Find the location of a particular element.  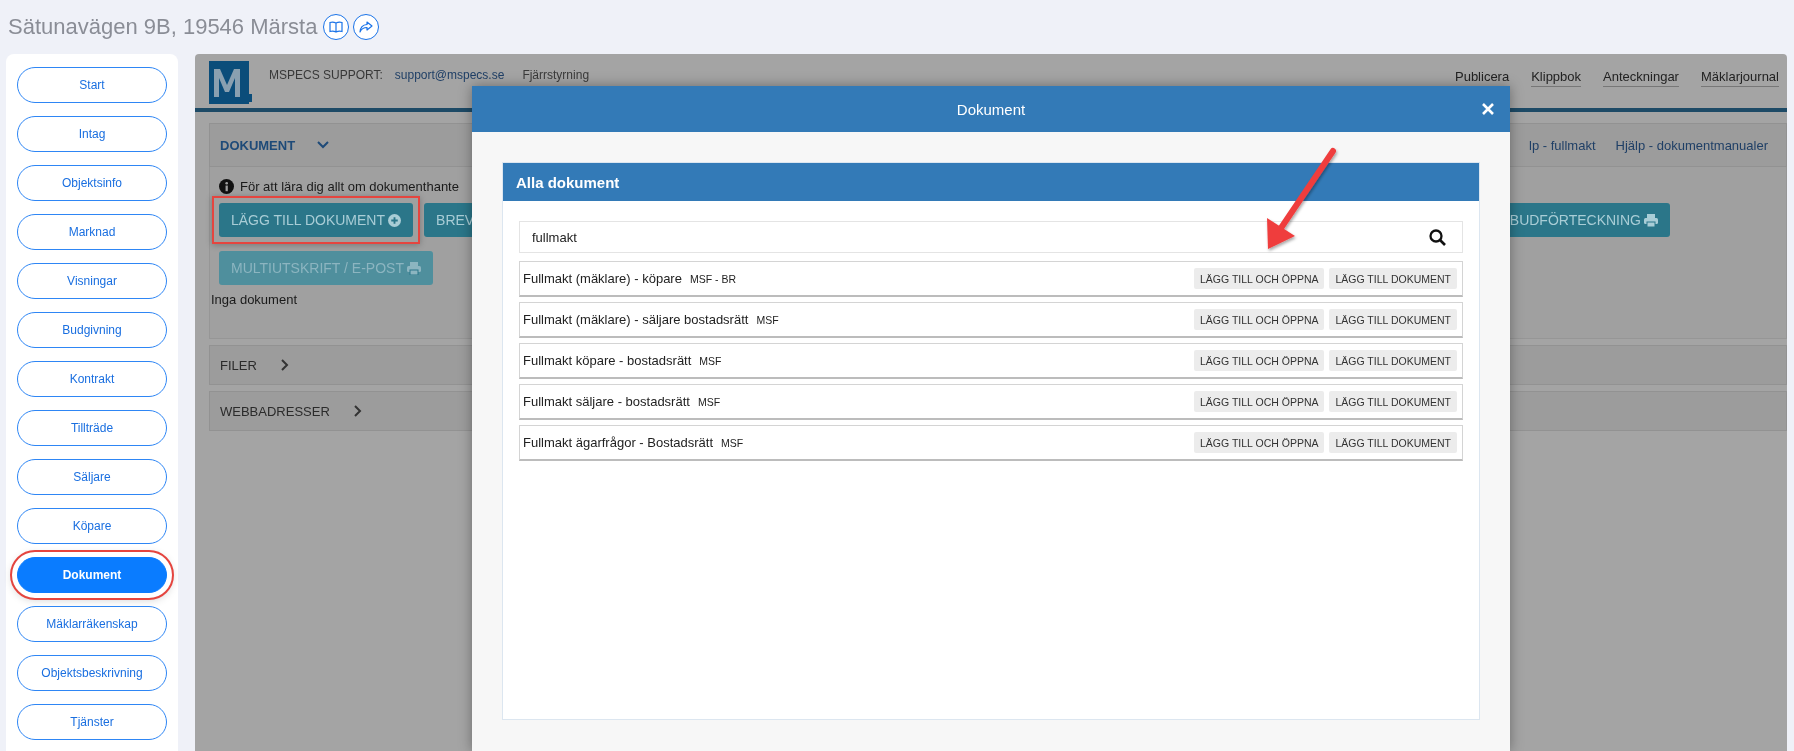

document-name: Fullmakt (mäklare) - säljare bostadsrätt is located at coordinates (636, 319).